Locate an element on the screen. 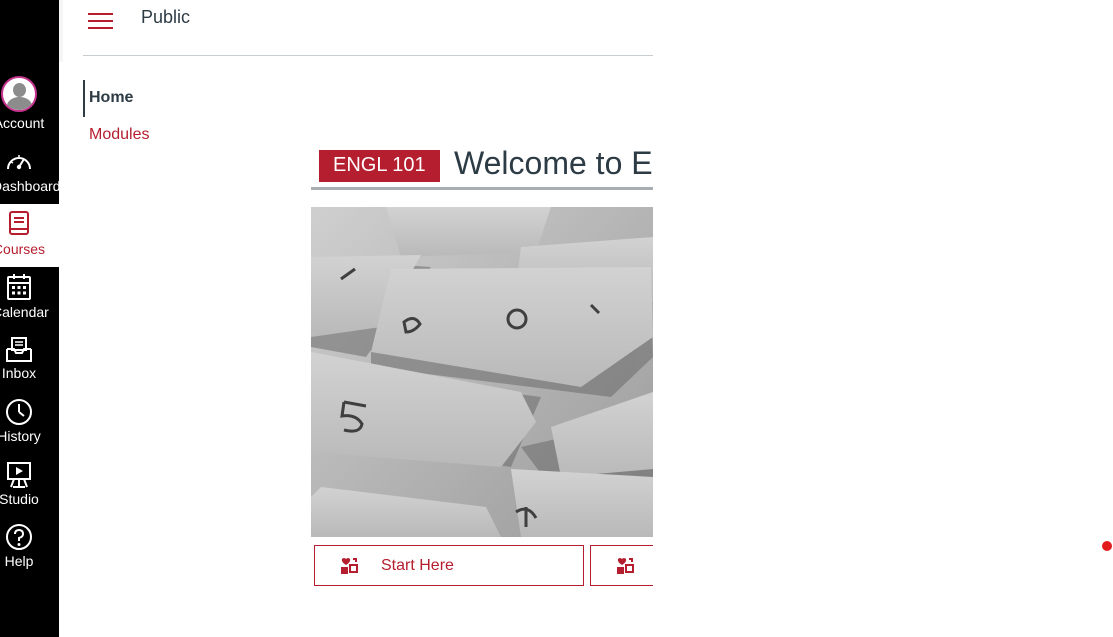 This screenshot has width=1113, height=637. course-nav: Home Modules is located at coordinates (173, 117).